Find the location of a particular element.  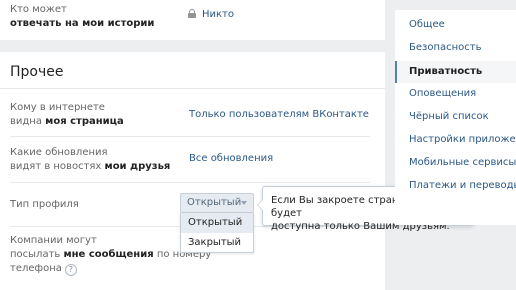

sidebar-item-notifications: Оповещения is located at coordinates (455, 94).